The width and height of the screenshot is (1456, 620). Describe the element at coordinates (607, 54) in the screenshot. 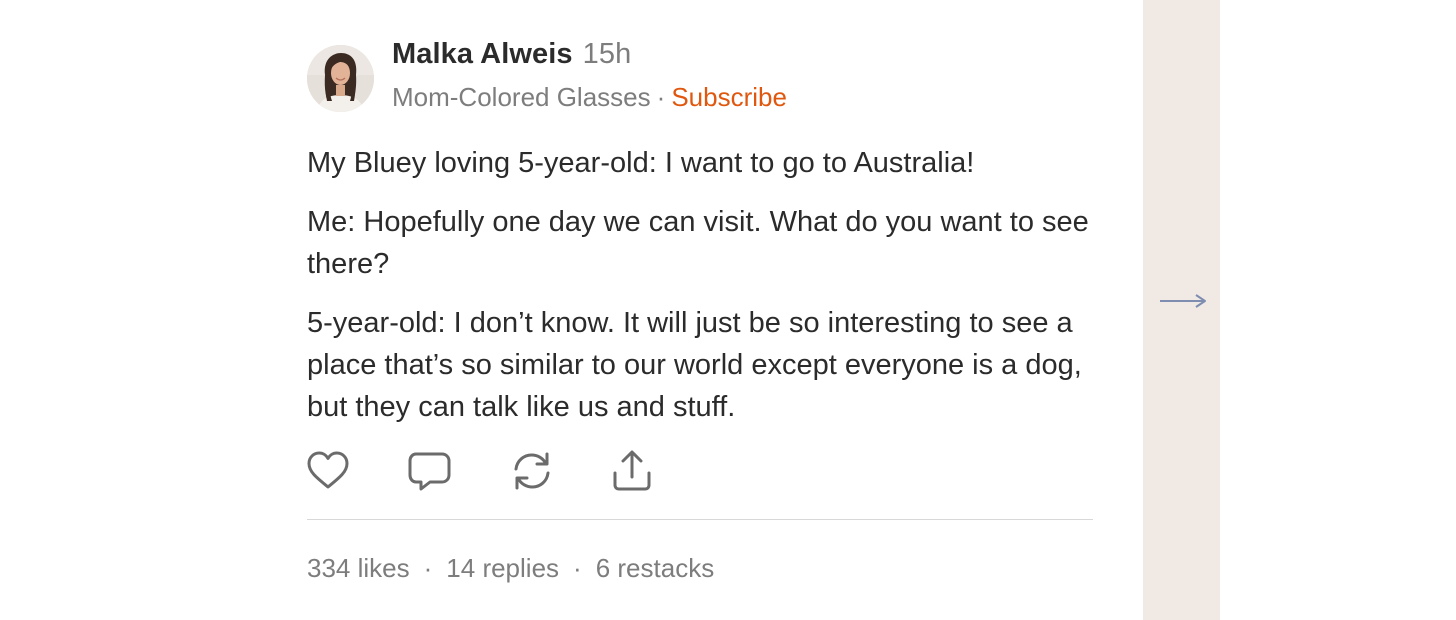

I see `post-timestamp: 15h` at that location.